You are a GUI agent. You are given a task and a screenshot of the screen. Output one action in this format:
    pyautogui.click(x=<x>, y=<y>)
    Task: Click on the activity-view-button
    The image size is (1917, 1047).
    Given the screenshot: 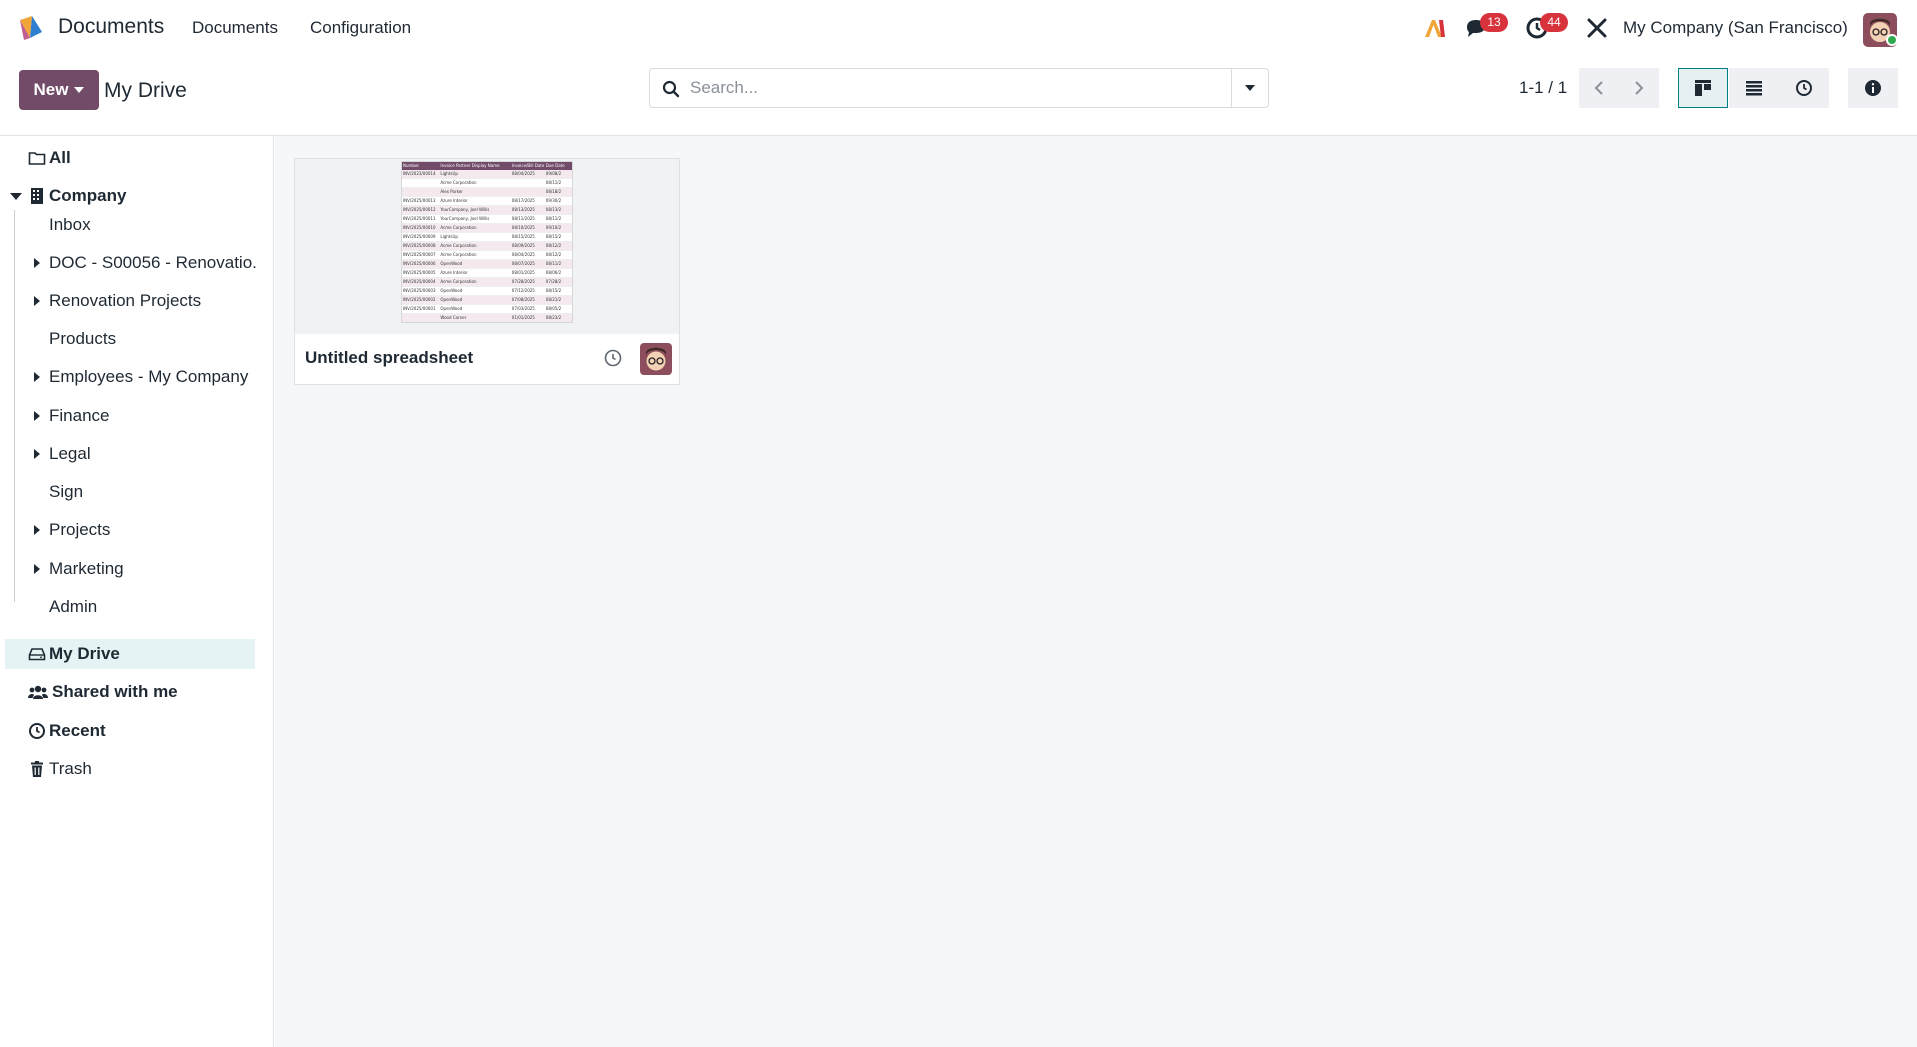 What is the action you would take?
    pyautogui.click(x=1804, y=88)
    